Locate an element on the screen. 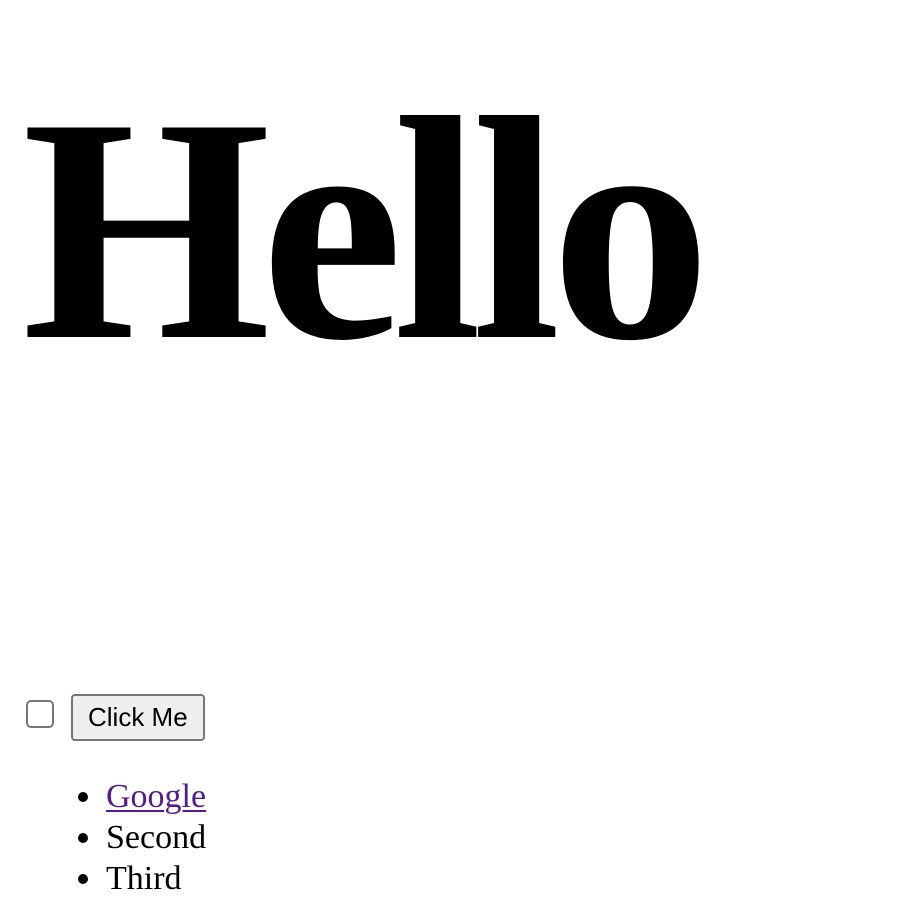 The width and height of the screenshot is (914, 911). list-item: Second is located at coordinates (103, 837).